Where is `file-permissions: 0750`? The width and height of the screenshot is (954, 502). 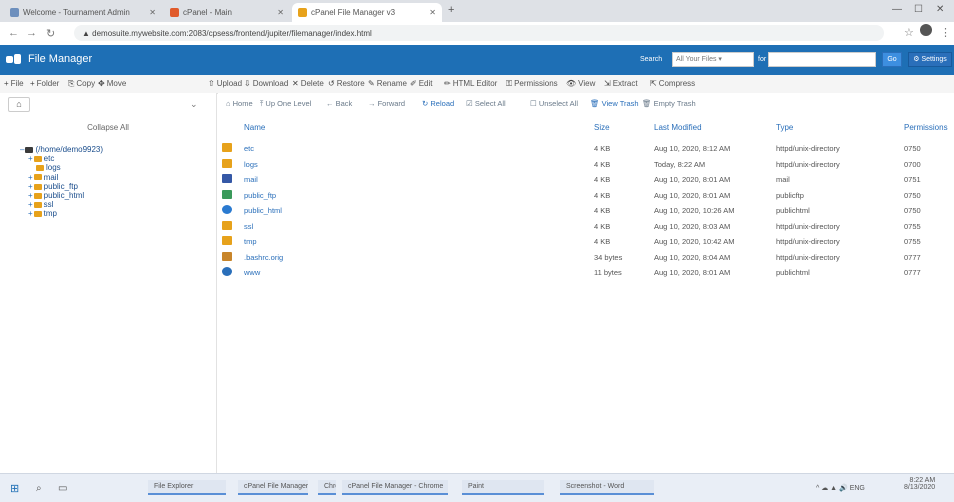 file-permissions: 0750 is located at coordinates (912, 210).